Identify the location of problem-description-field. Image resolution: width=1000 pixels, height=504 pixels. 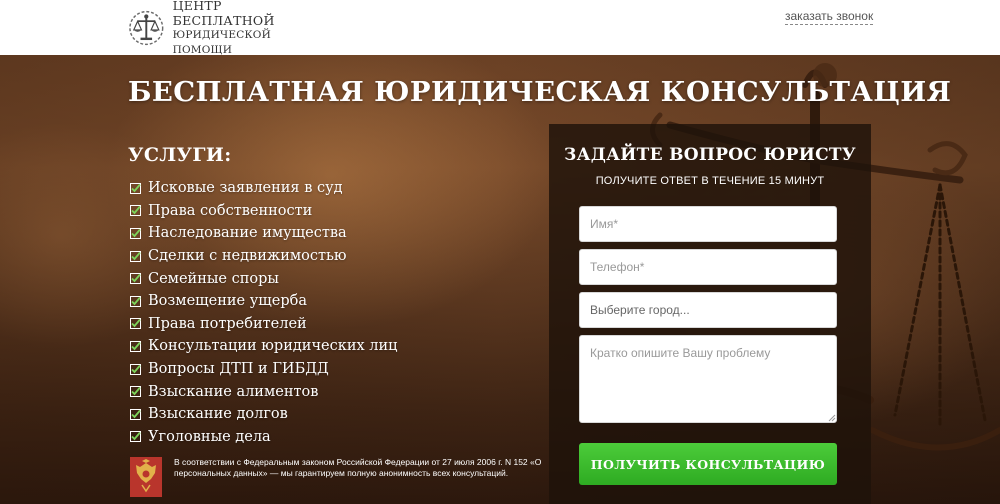
(708, 379).